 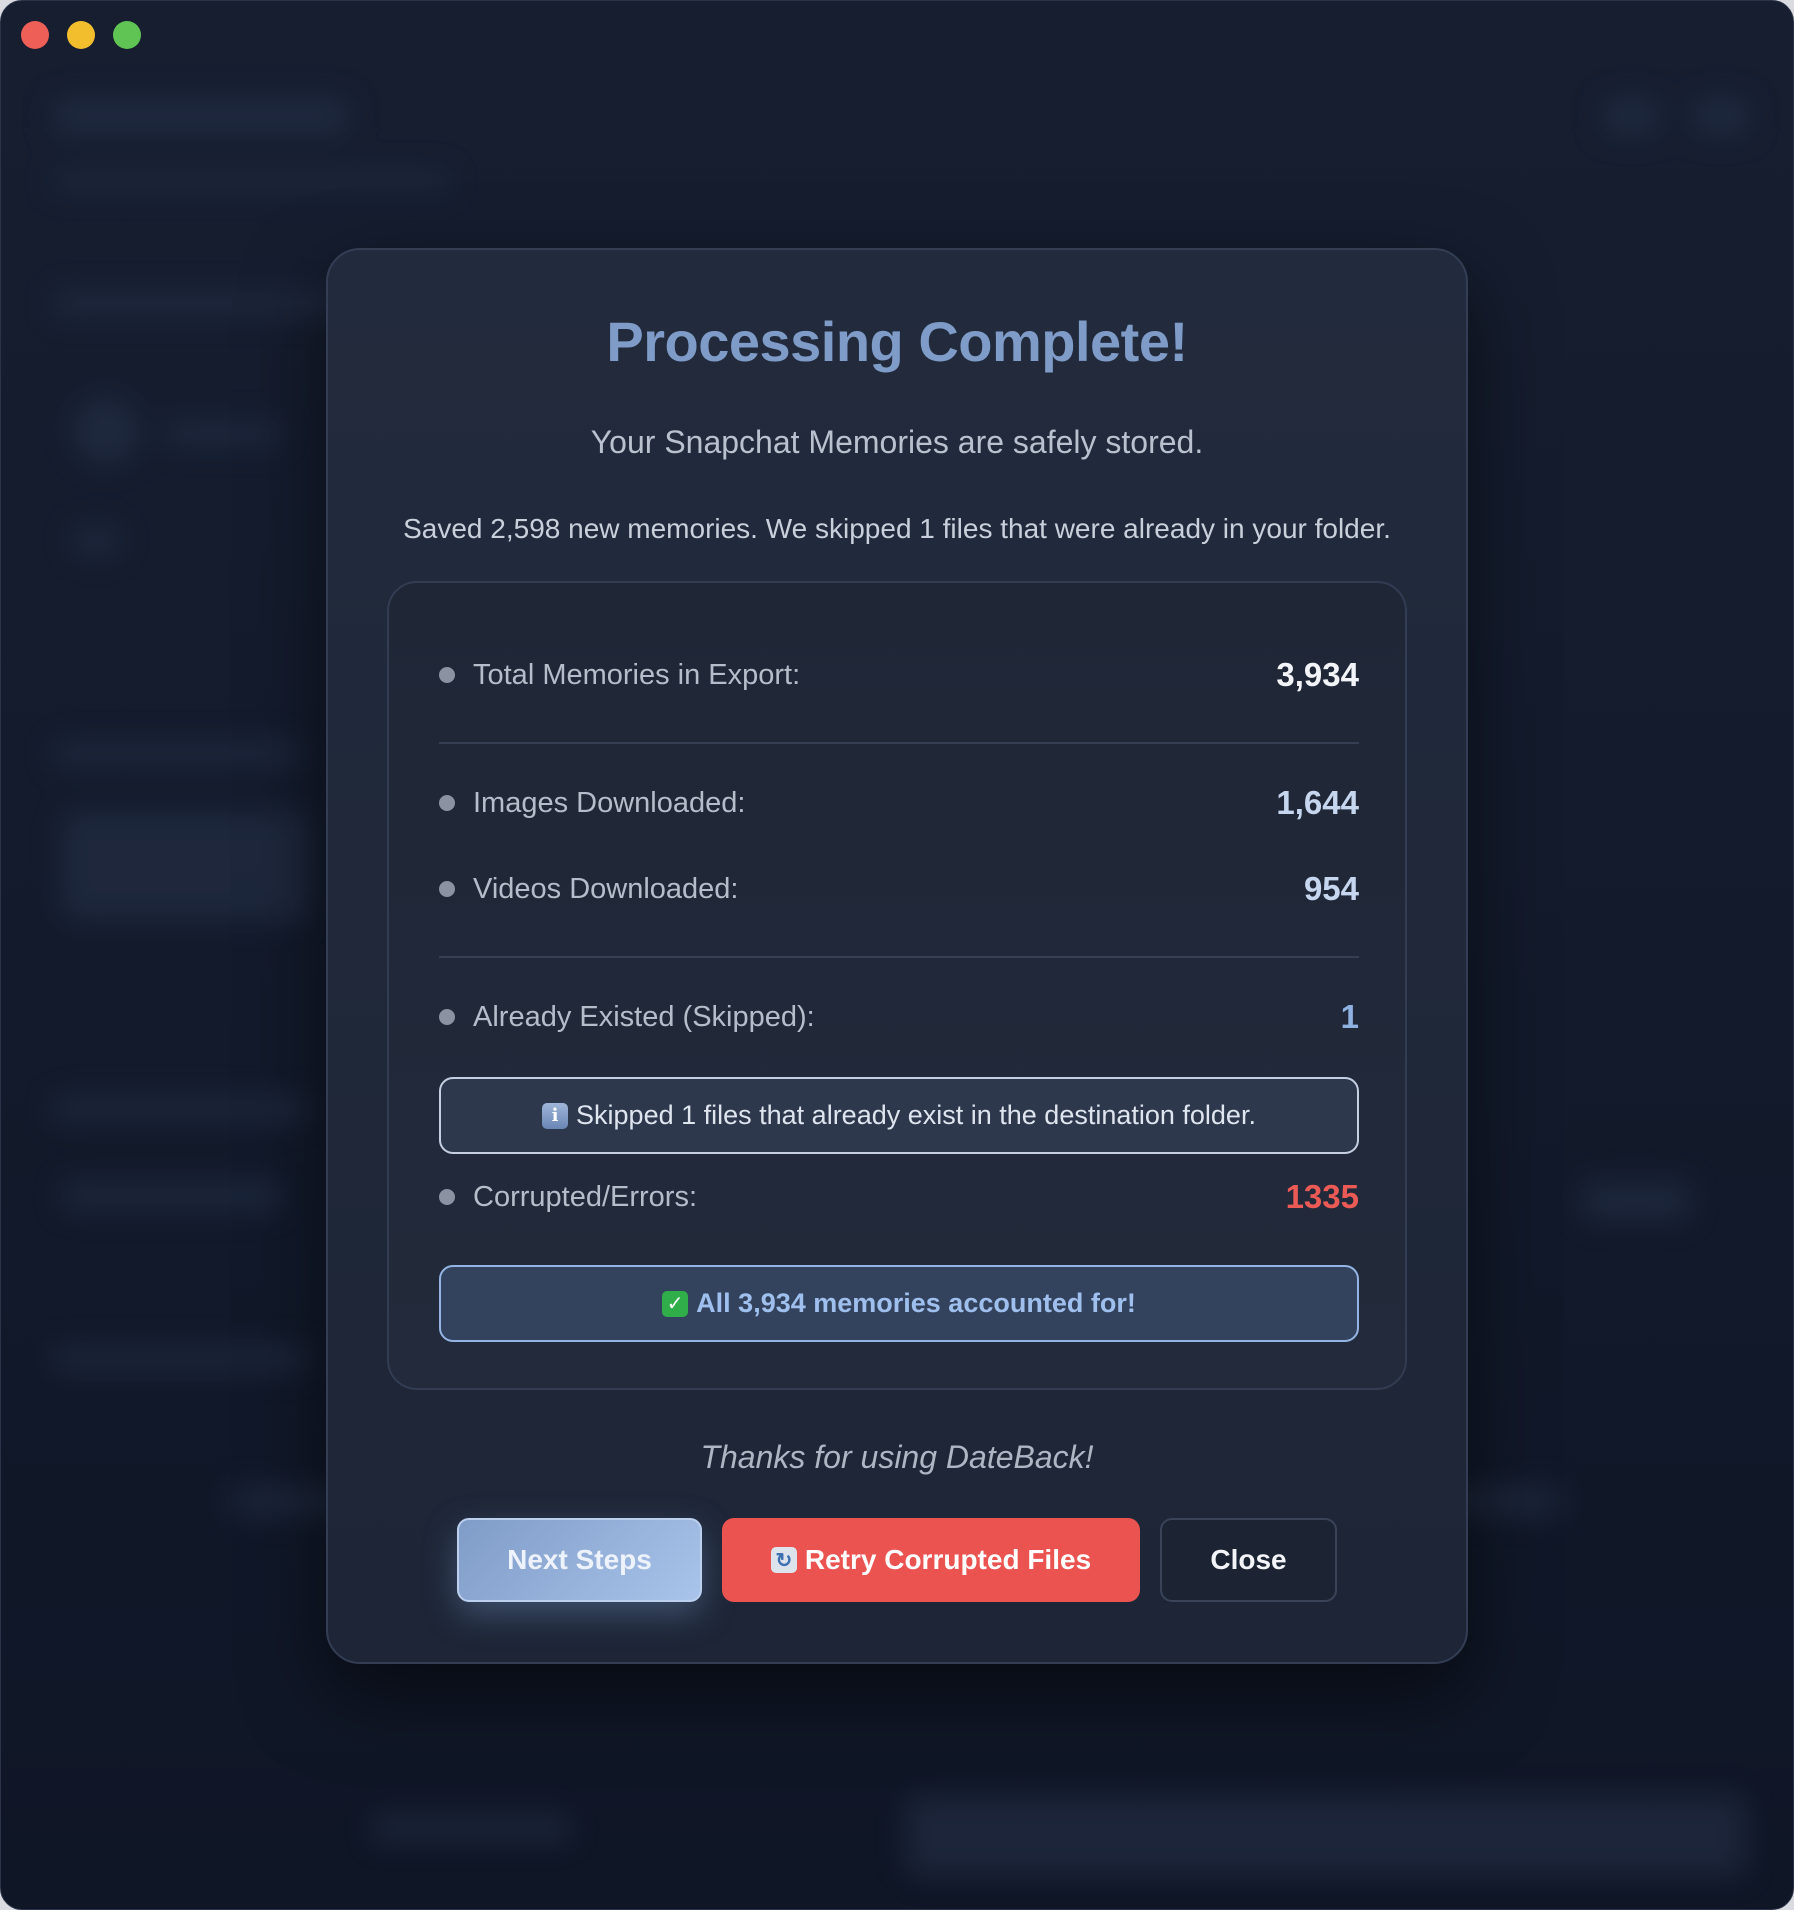 I want to click on retry-label: Retry Corrupted Files, so click(x=948, y=1559).